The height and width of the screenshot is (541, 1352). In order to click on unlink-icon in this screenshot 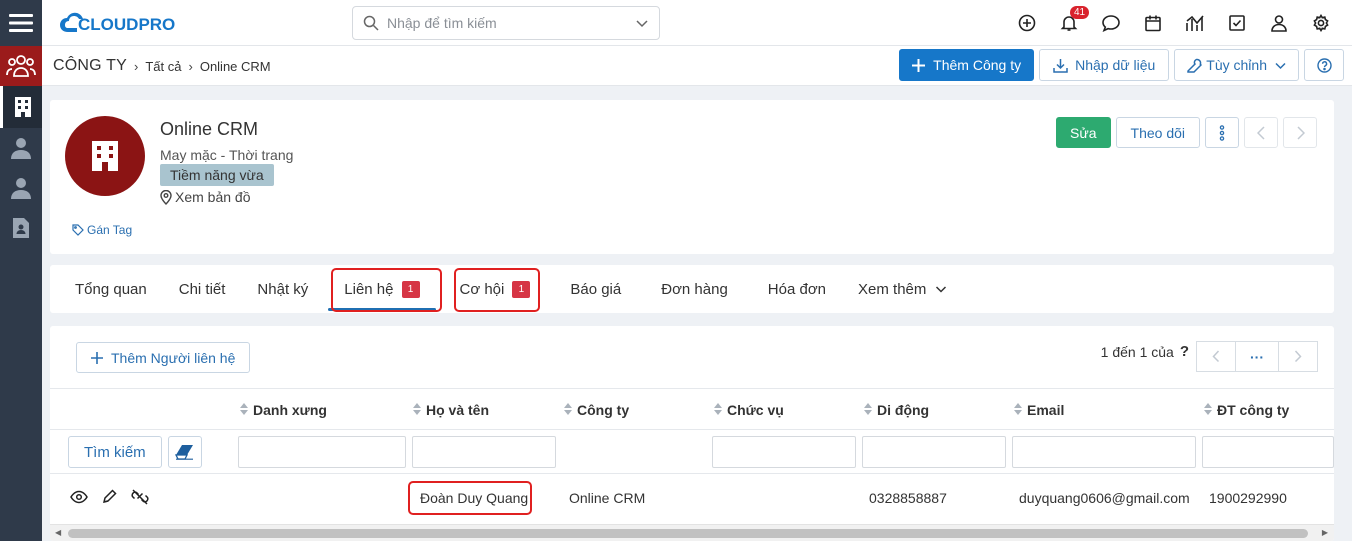, I will do `click(140, 498)`.